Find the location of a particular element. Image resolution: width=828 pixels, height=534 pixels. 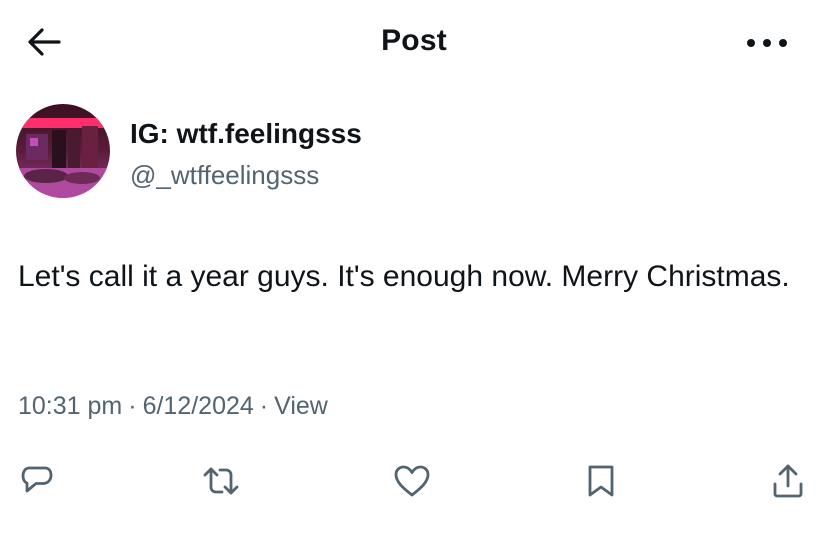

author-handle: @_wtffeelingsss is located at coordinates (224, 175).